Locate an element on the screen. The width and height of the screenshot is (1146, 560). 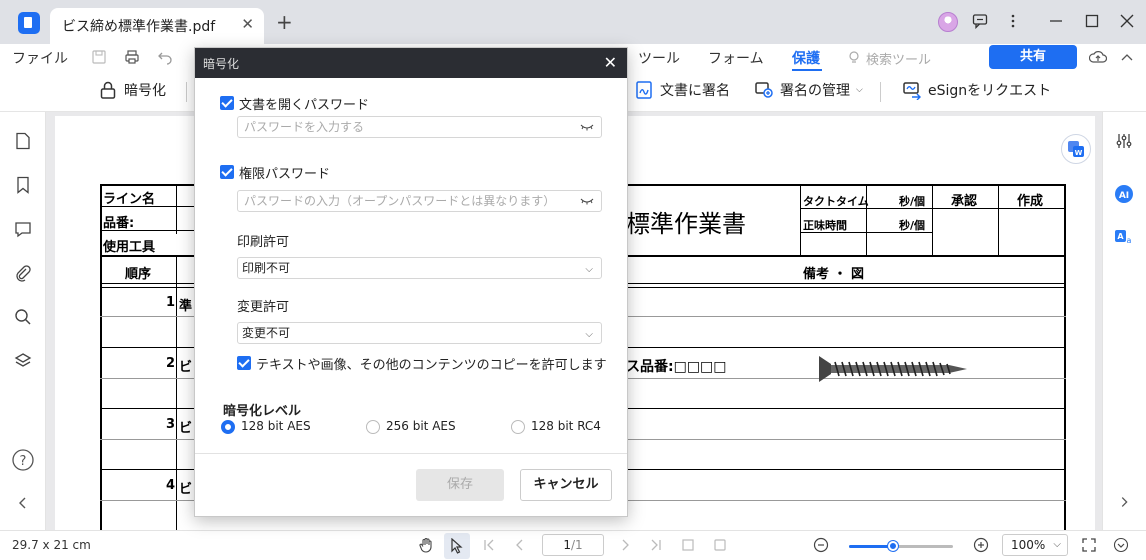
manage-signature-button: 署名の管理 ⌵ is located at coordinates (808, 90).